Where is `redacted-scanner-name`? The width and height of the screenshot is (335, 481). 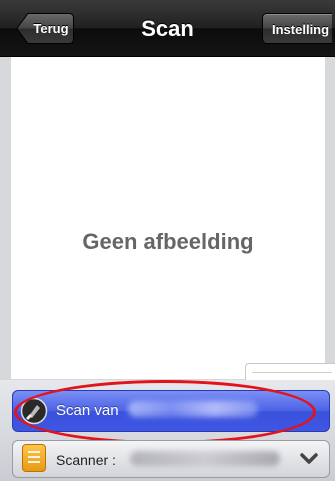 redacted-scanner-name is located at coordinates (205, 458).